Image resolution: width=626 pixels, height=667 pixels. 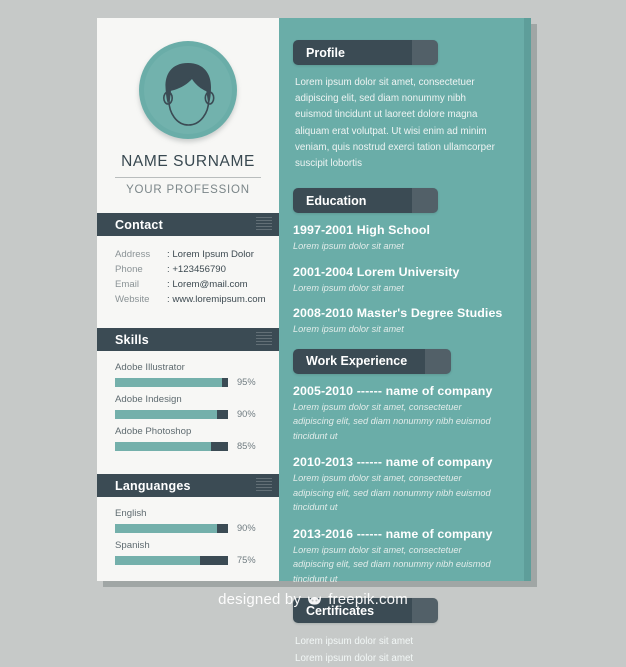 I want to click on language-bar-line: 75%, so click(x=189, y=560).